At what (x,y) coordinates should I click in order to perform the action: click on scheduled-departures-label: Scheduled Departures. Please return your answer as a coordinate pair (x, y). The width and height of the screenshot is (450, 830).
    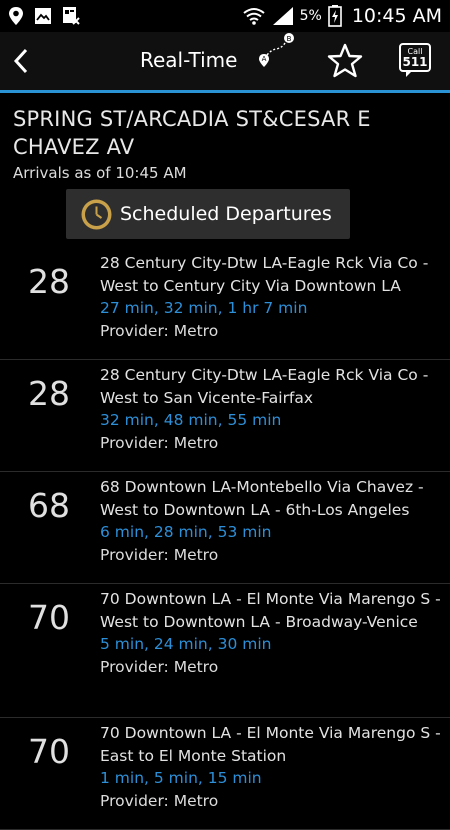
    Looking at the image, I should click on (226, 214).